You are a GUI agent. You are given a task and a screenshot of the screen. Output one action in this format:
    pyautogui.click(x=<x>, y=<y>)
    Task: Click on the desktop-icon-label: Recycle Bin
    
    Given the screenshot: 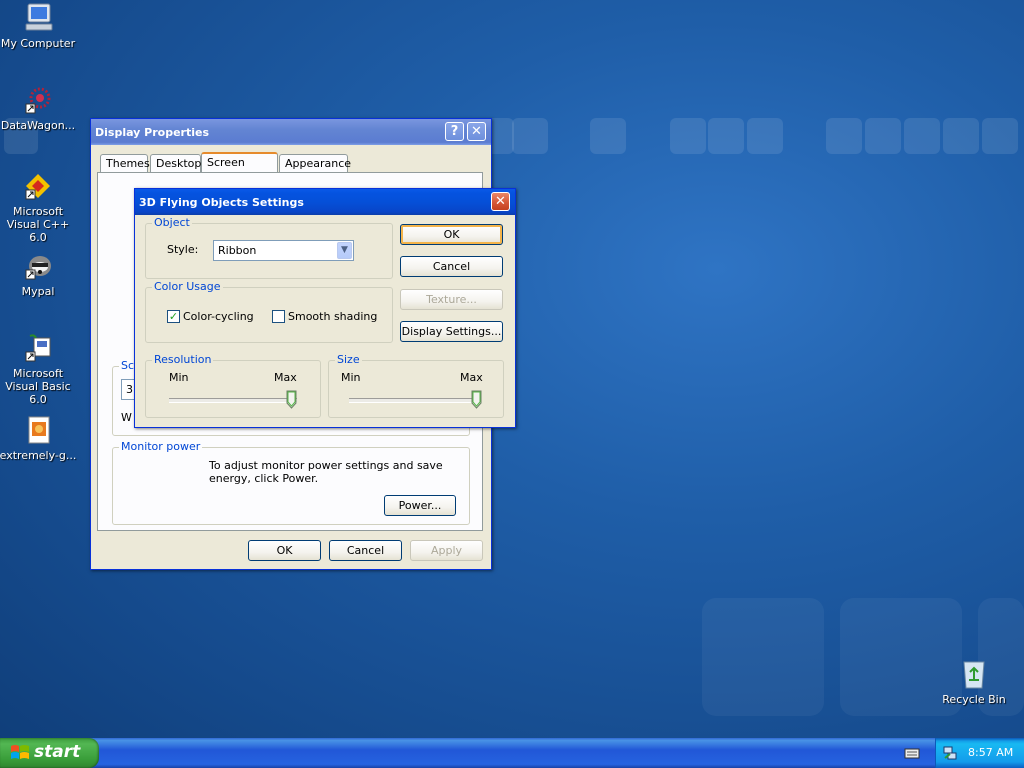 What is the action you would take?
    pyautogui.click(x=974, y=699)
    